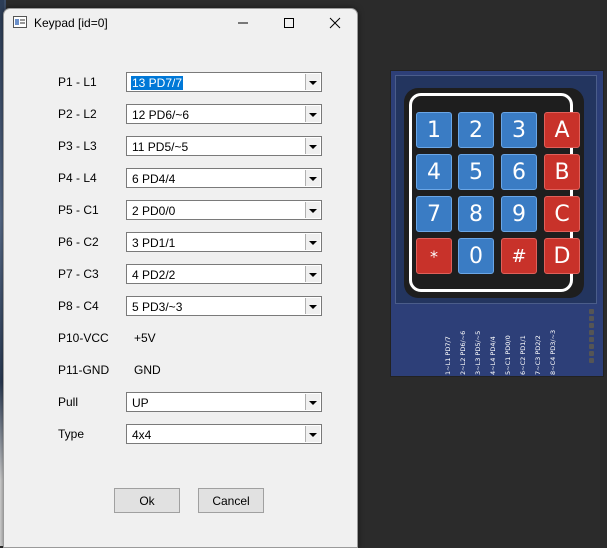 The height and width of the screenshot is (548, 607). What do you see at coordinates (147, 370) in the screenshot?
I see `gnd-value: GND` at bounding box center [147, 370].